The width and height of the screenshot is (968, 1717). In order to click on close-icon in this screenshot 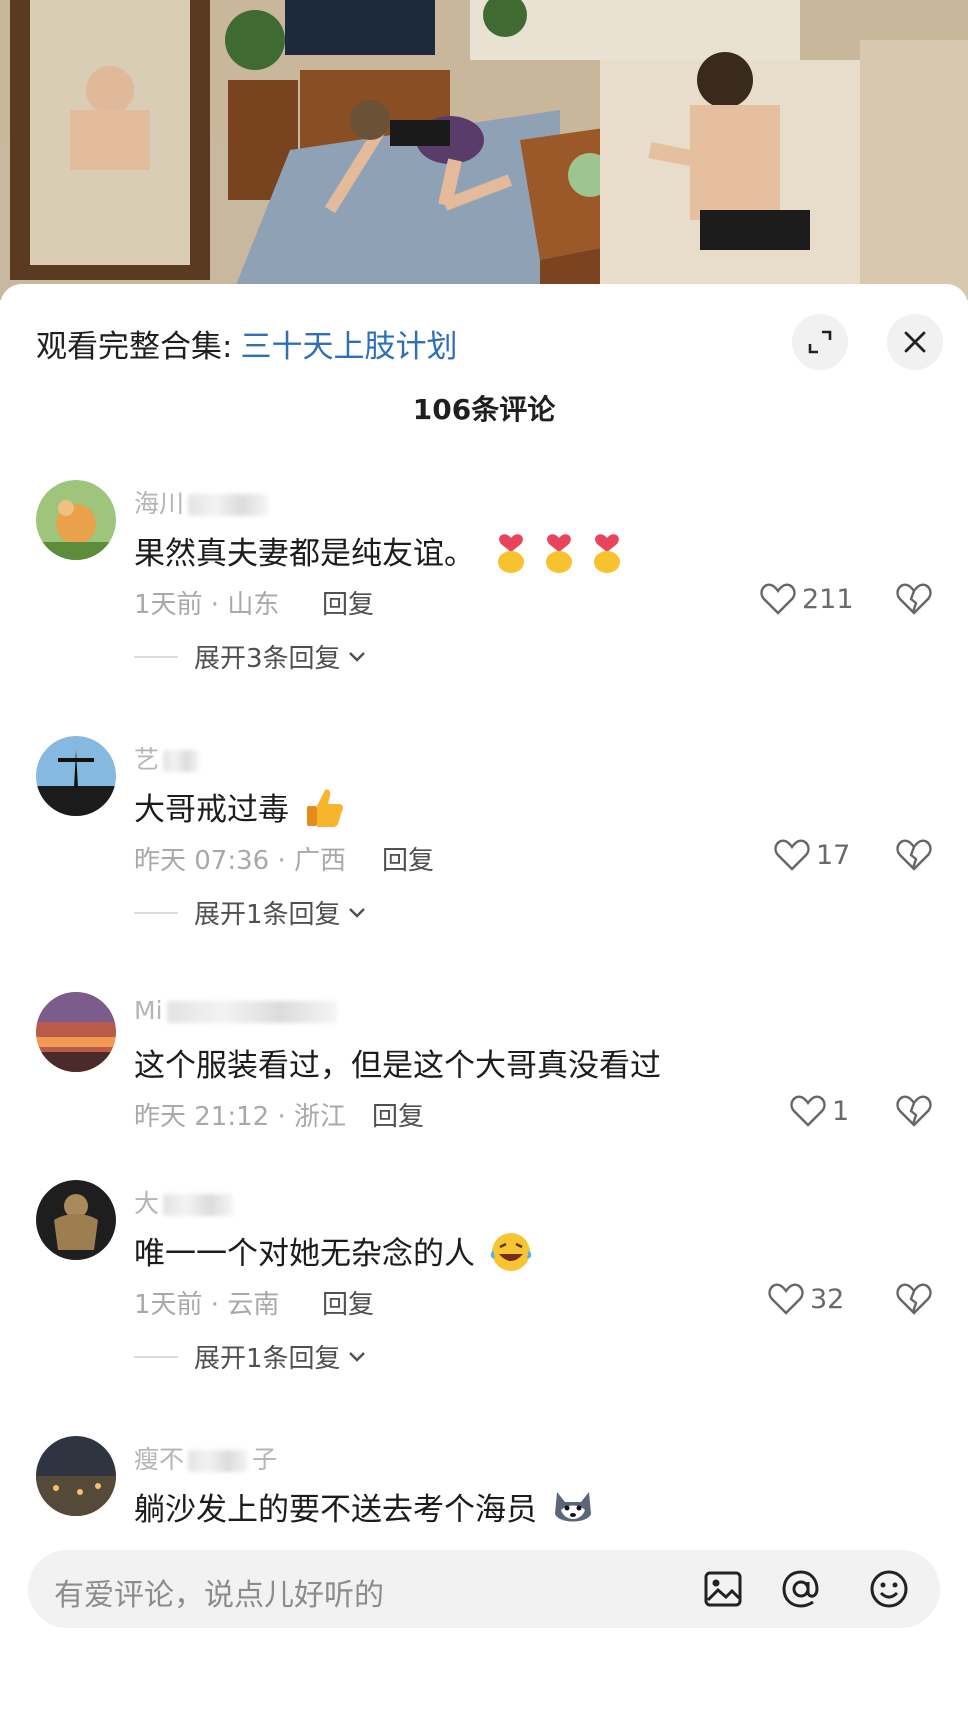, I will do `click(915, 342)`.